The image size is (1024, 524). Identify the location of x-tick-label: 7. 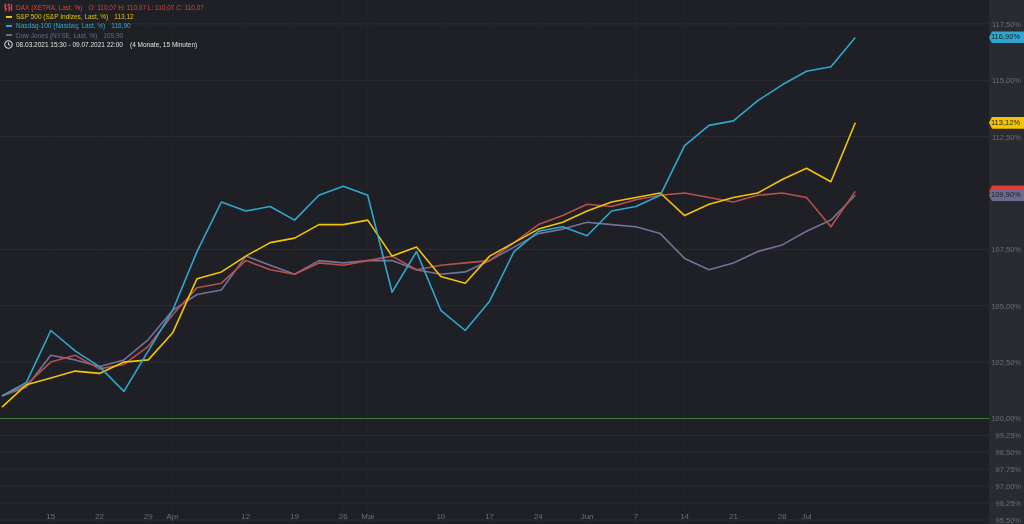
(636, 516).